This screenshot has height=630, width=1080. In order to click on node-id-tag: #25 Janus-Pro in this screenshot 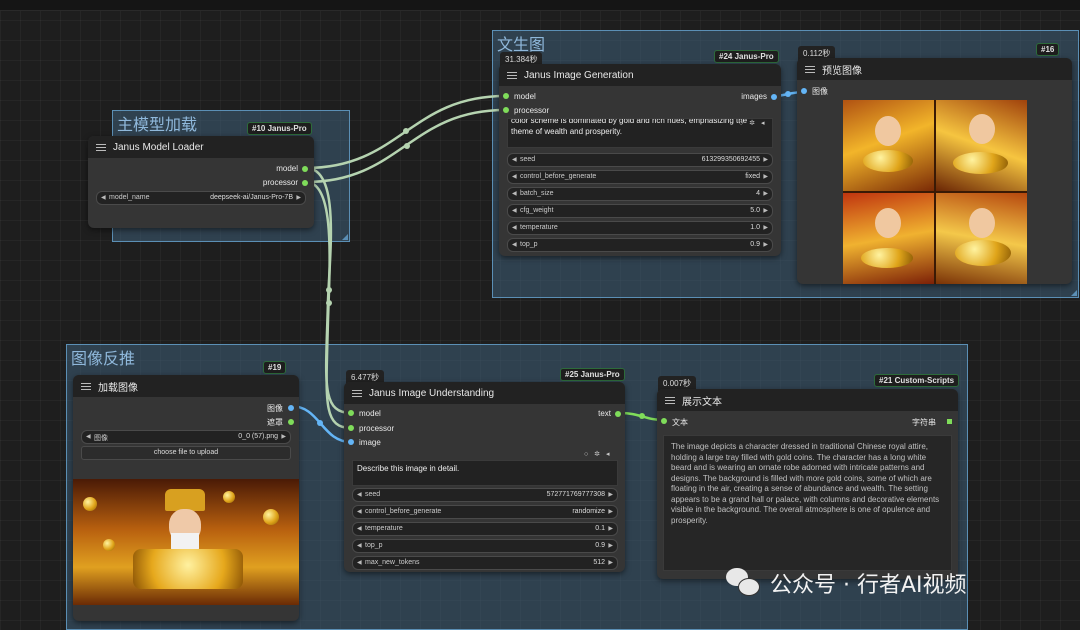, I will do `click(592, 374)`.